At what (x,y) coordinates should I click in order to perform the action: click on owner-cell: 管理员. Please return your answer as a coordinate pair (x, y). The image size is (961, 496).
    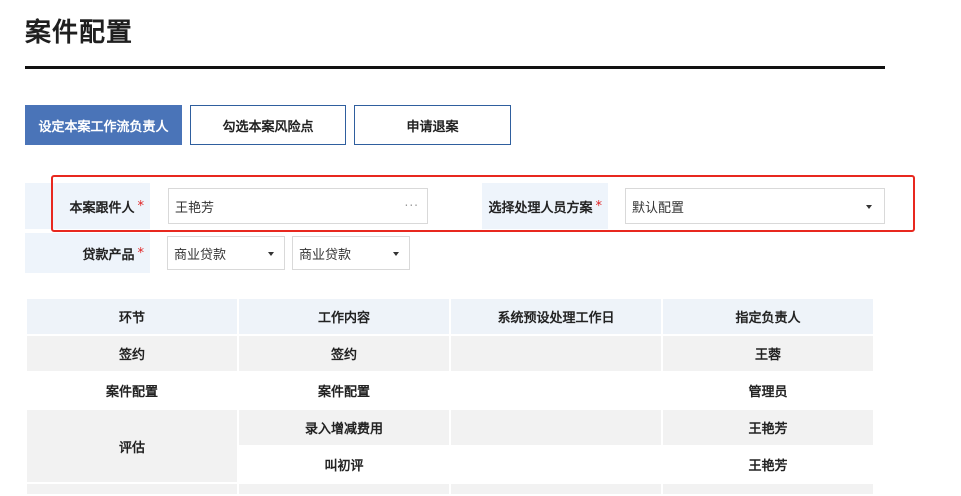
    Looking at the image, I should click on (768, 390).